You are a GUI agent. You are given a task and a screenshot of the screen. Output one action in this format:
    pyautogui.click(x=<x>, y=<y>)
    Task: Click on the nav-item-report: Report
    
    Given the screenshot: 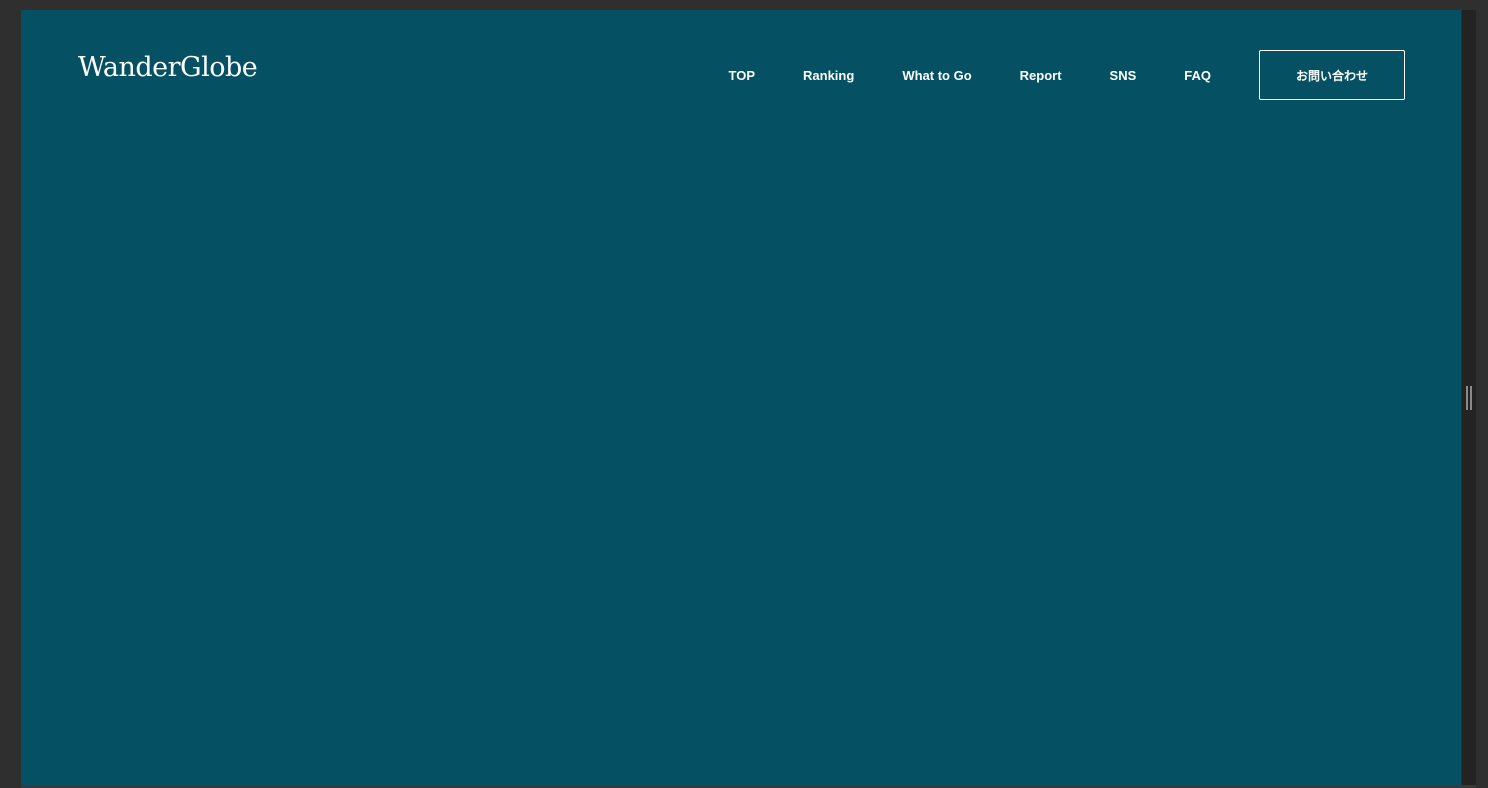 What is the action you would take?
    pyautogui.click(x=1041, y=75)
    